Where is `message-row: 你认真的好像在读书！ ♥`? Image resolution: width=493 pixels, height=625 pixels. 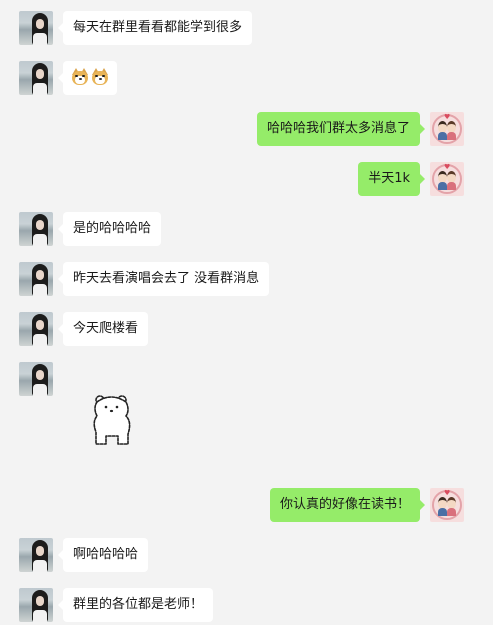 message-row: 你认真的好像在读书！ ♥ is located at coordinates (246, 508).